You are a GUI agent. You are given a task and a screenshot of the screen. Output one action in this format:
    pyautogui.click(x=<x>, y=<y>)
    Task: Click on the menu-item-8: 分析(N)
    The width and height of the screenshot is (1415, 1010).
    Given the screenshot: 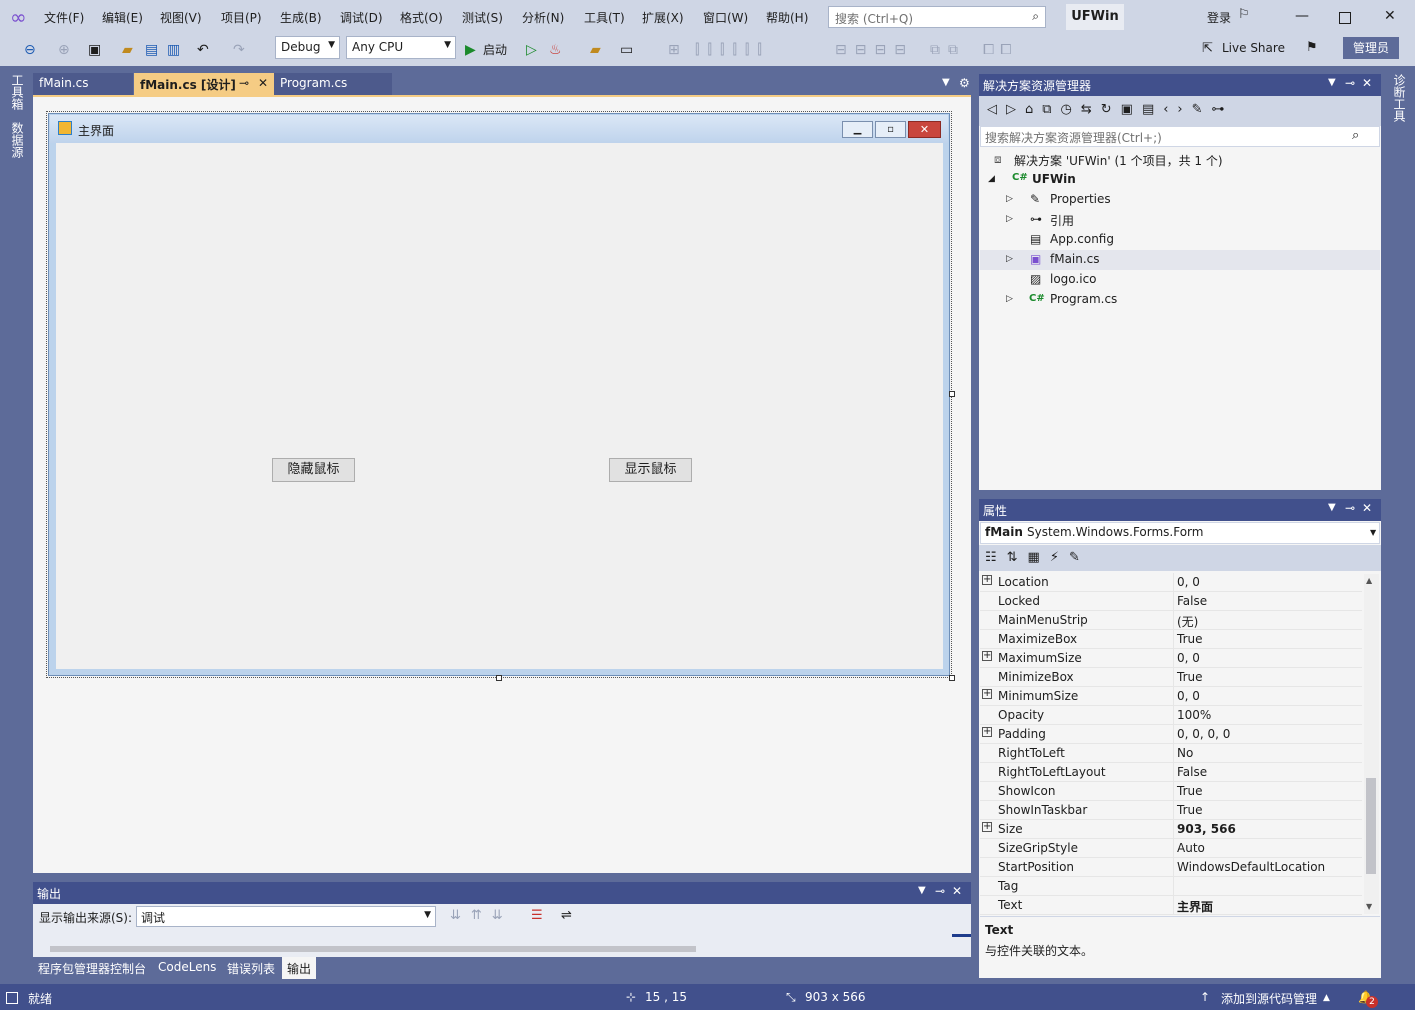 What is the action you would take?
    pyautogui.click(x=543, y=17)
    